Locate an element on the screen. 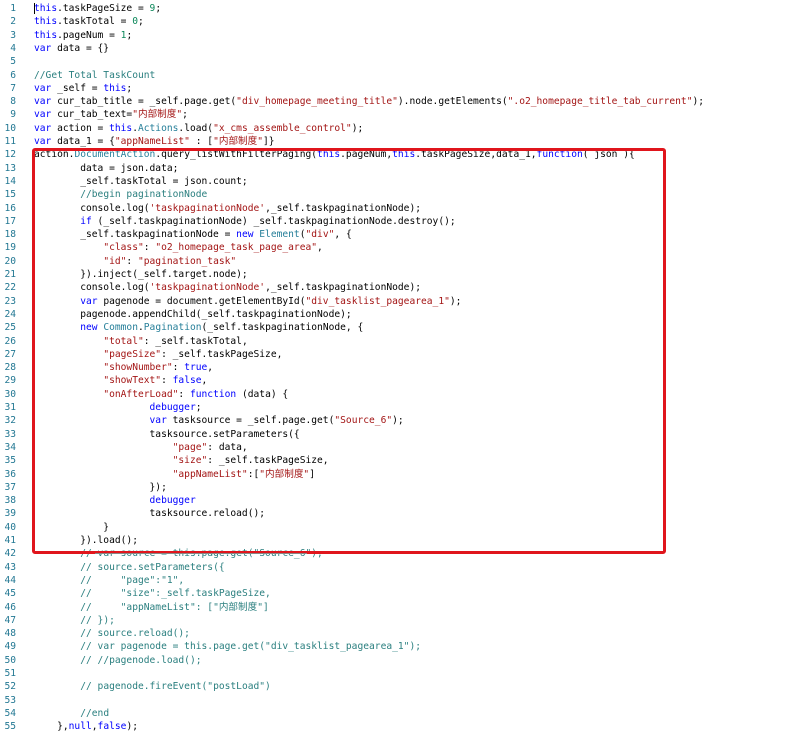 This screenshot has height=749, width=811. code-text: _self.taskTotal = json.count; is located at coordinates (141, 181).